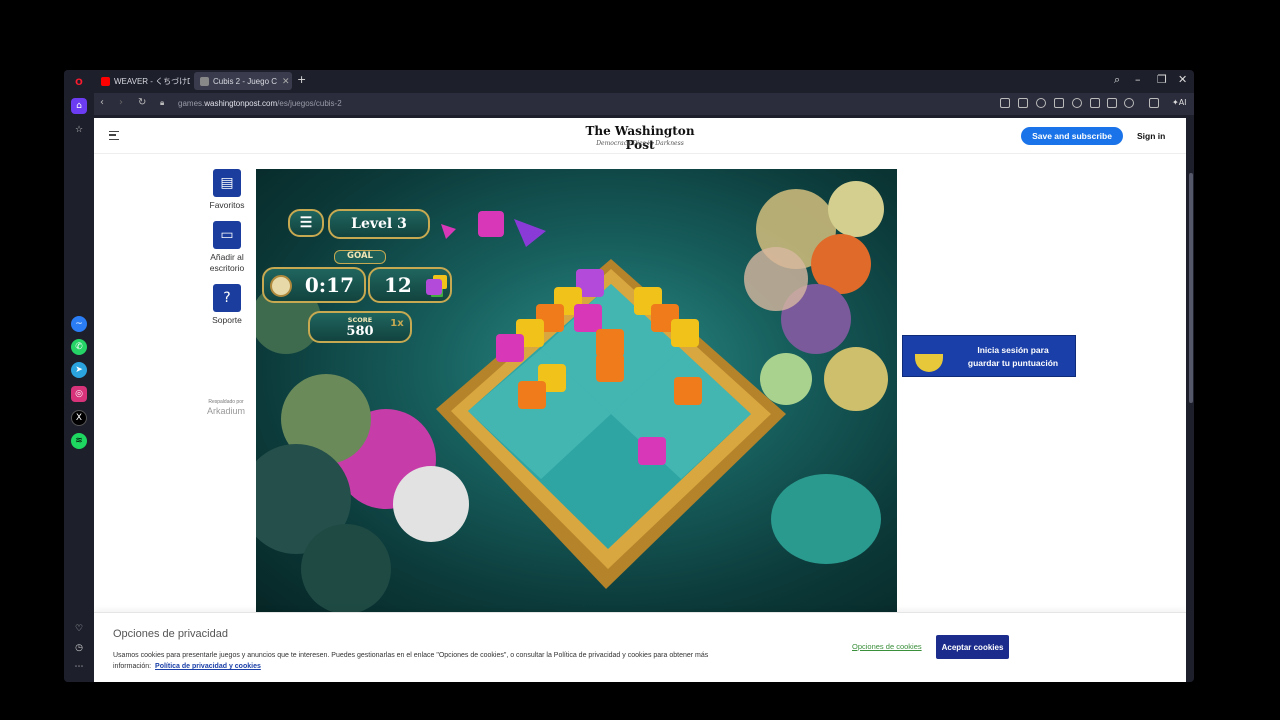 The height and width of the screenshot is (720, 1280). I want to click on tab-cubis: Cubis 2 - Juego C ✕, so click(243, 81).